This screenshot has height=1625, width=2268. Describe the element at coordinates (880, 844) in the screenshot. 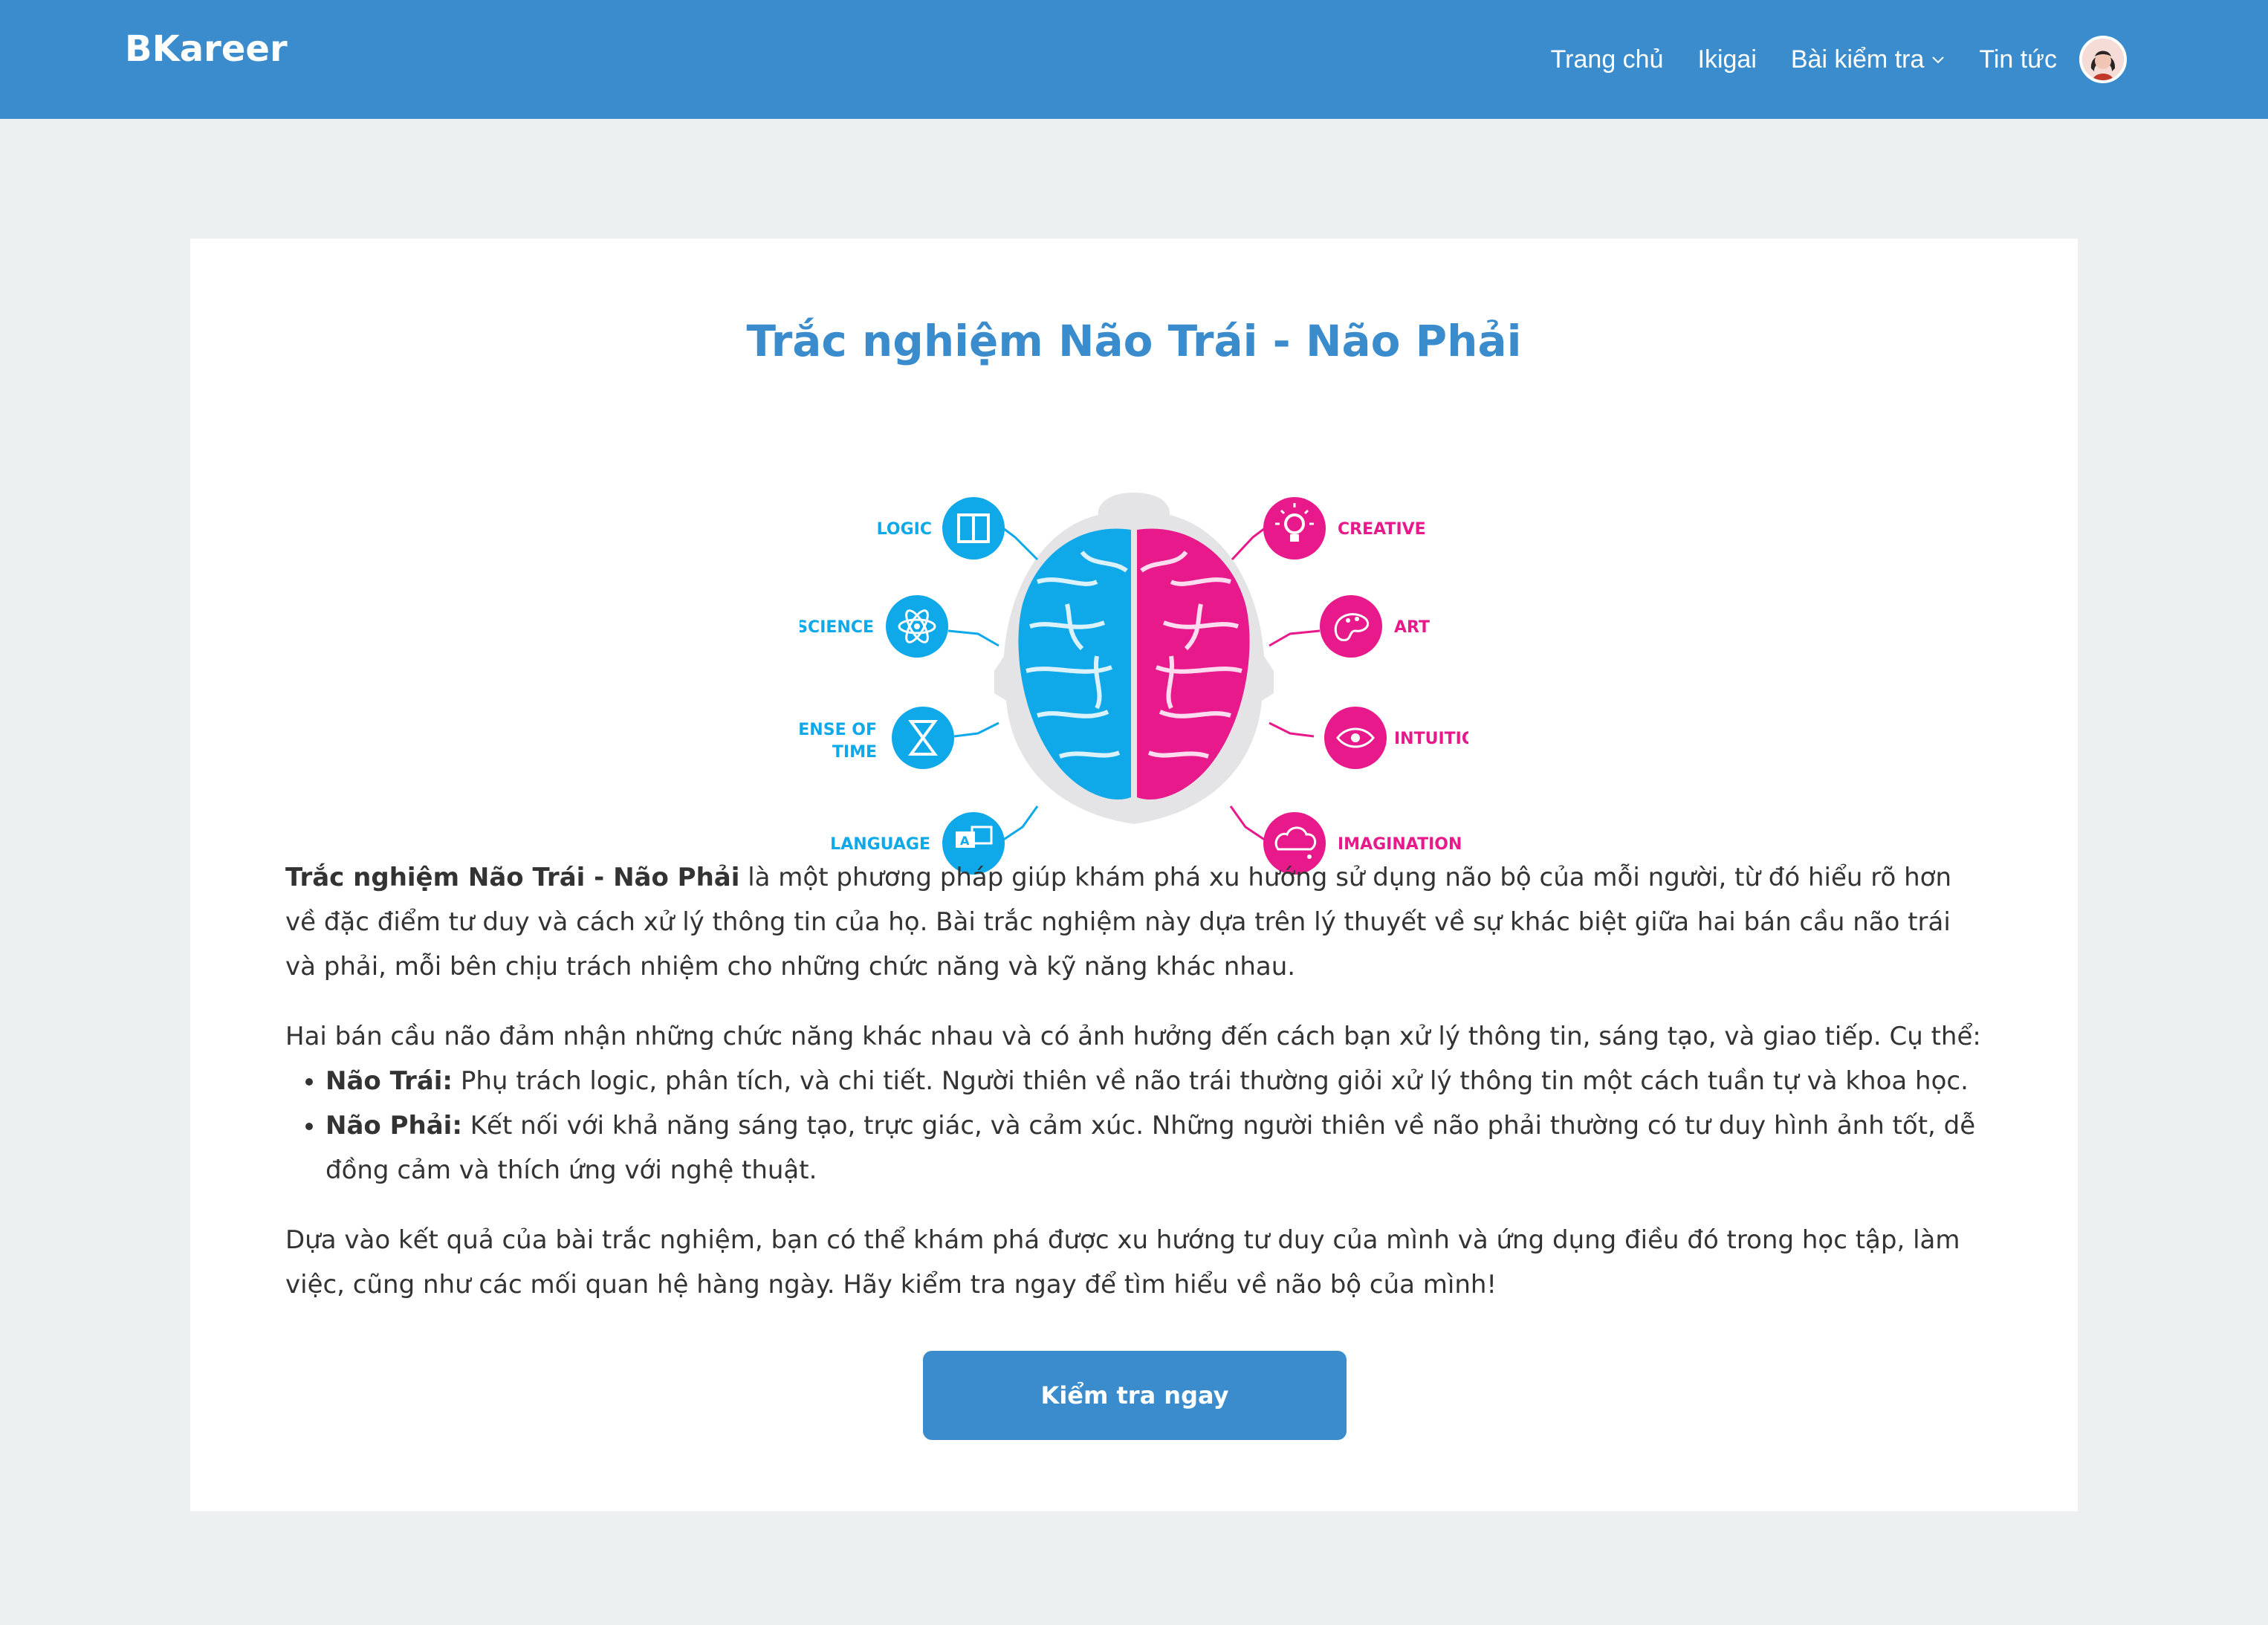

I see `label-language: LANGUAGE` at that location.